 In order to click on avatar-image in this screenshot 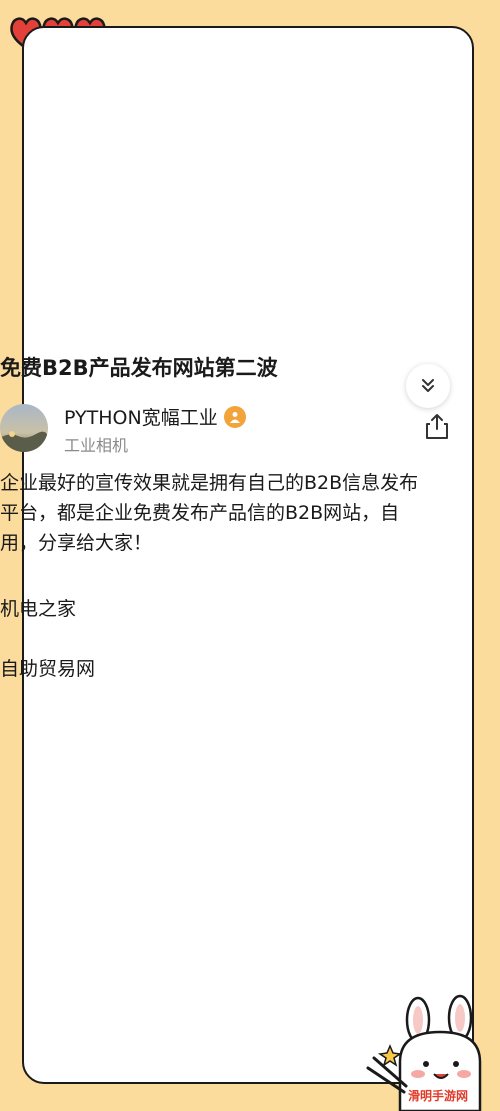, I will do `click(24, 428)`.